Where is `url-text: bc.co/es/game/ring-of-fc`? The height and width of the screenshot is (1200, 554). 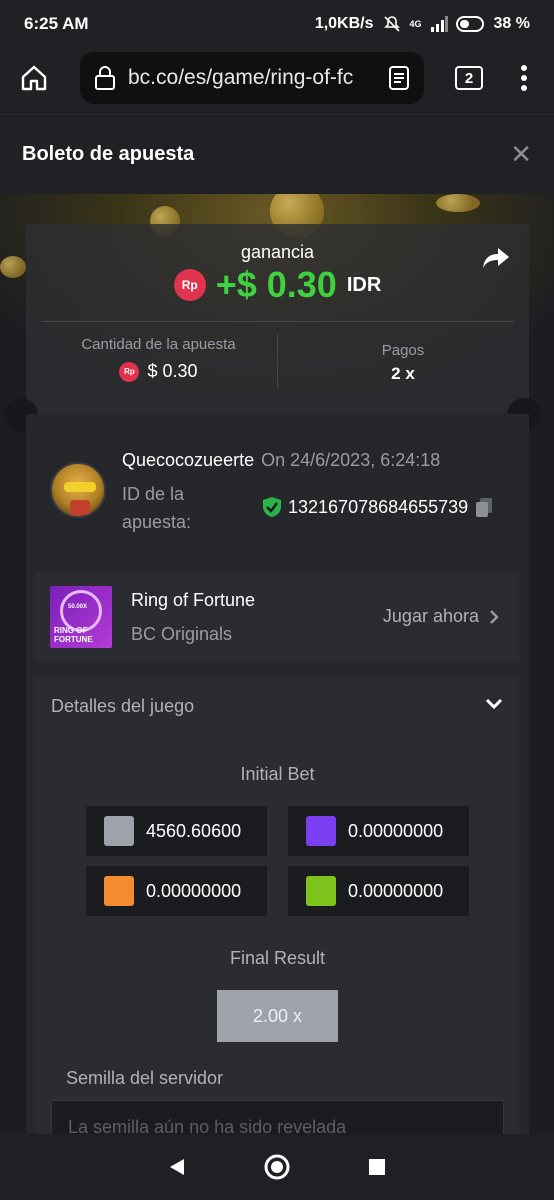 url-text: bc.co/es/game/ring-of-fc is located at coordinates (241, 77).